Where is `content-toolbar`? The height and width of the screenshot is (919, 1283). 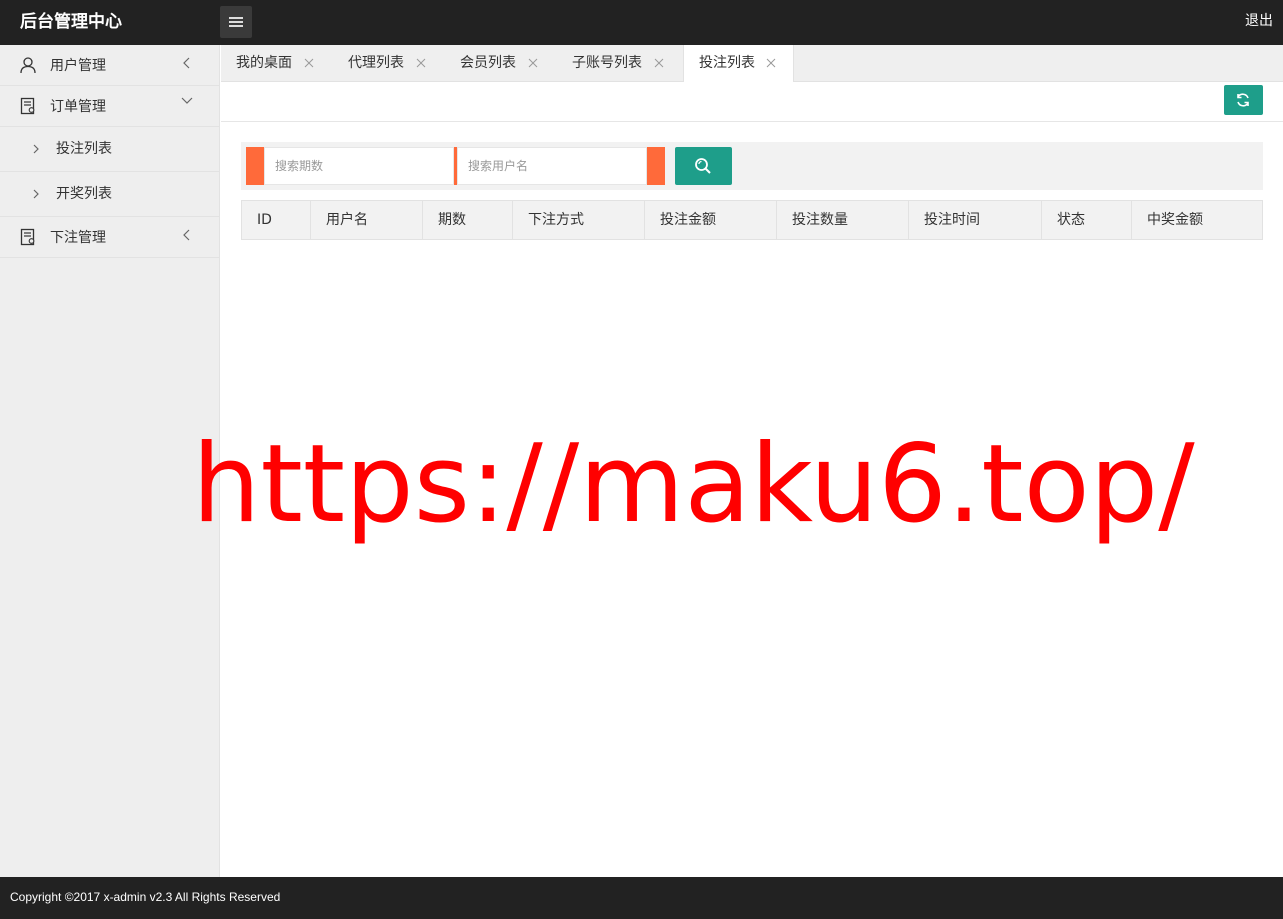 content-toolbar is located at coordinates (752, 102).